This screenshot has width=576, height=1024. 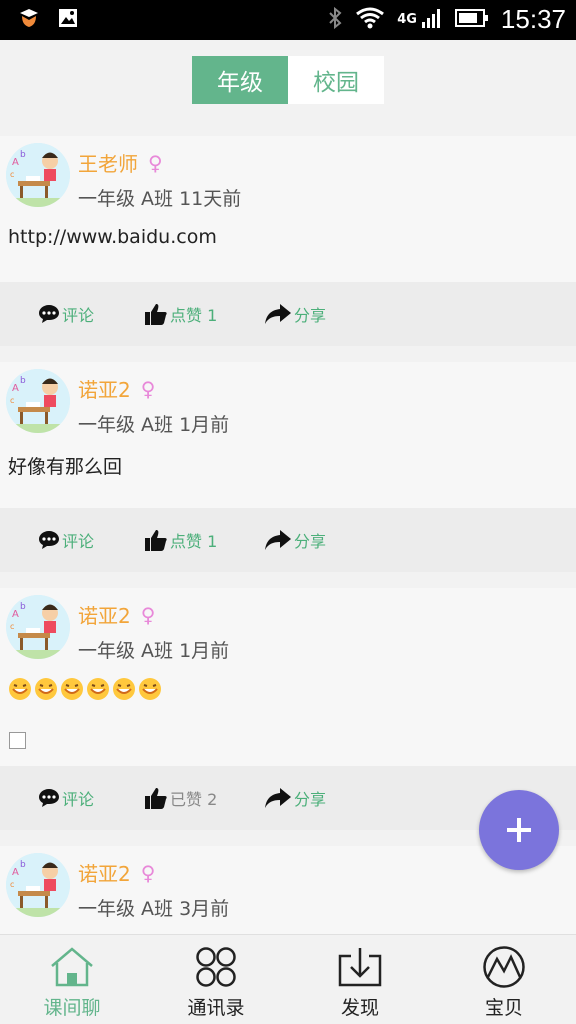 What do you see at coordinates (407, 19) in the screenshot?
I see `network-type: 4G` at bounding box center [407, 19].